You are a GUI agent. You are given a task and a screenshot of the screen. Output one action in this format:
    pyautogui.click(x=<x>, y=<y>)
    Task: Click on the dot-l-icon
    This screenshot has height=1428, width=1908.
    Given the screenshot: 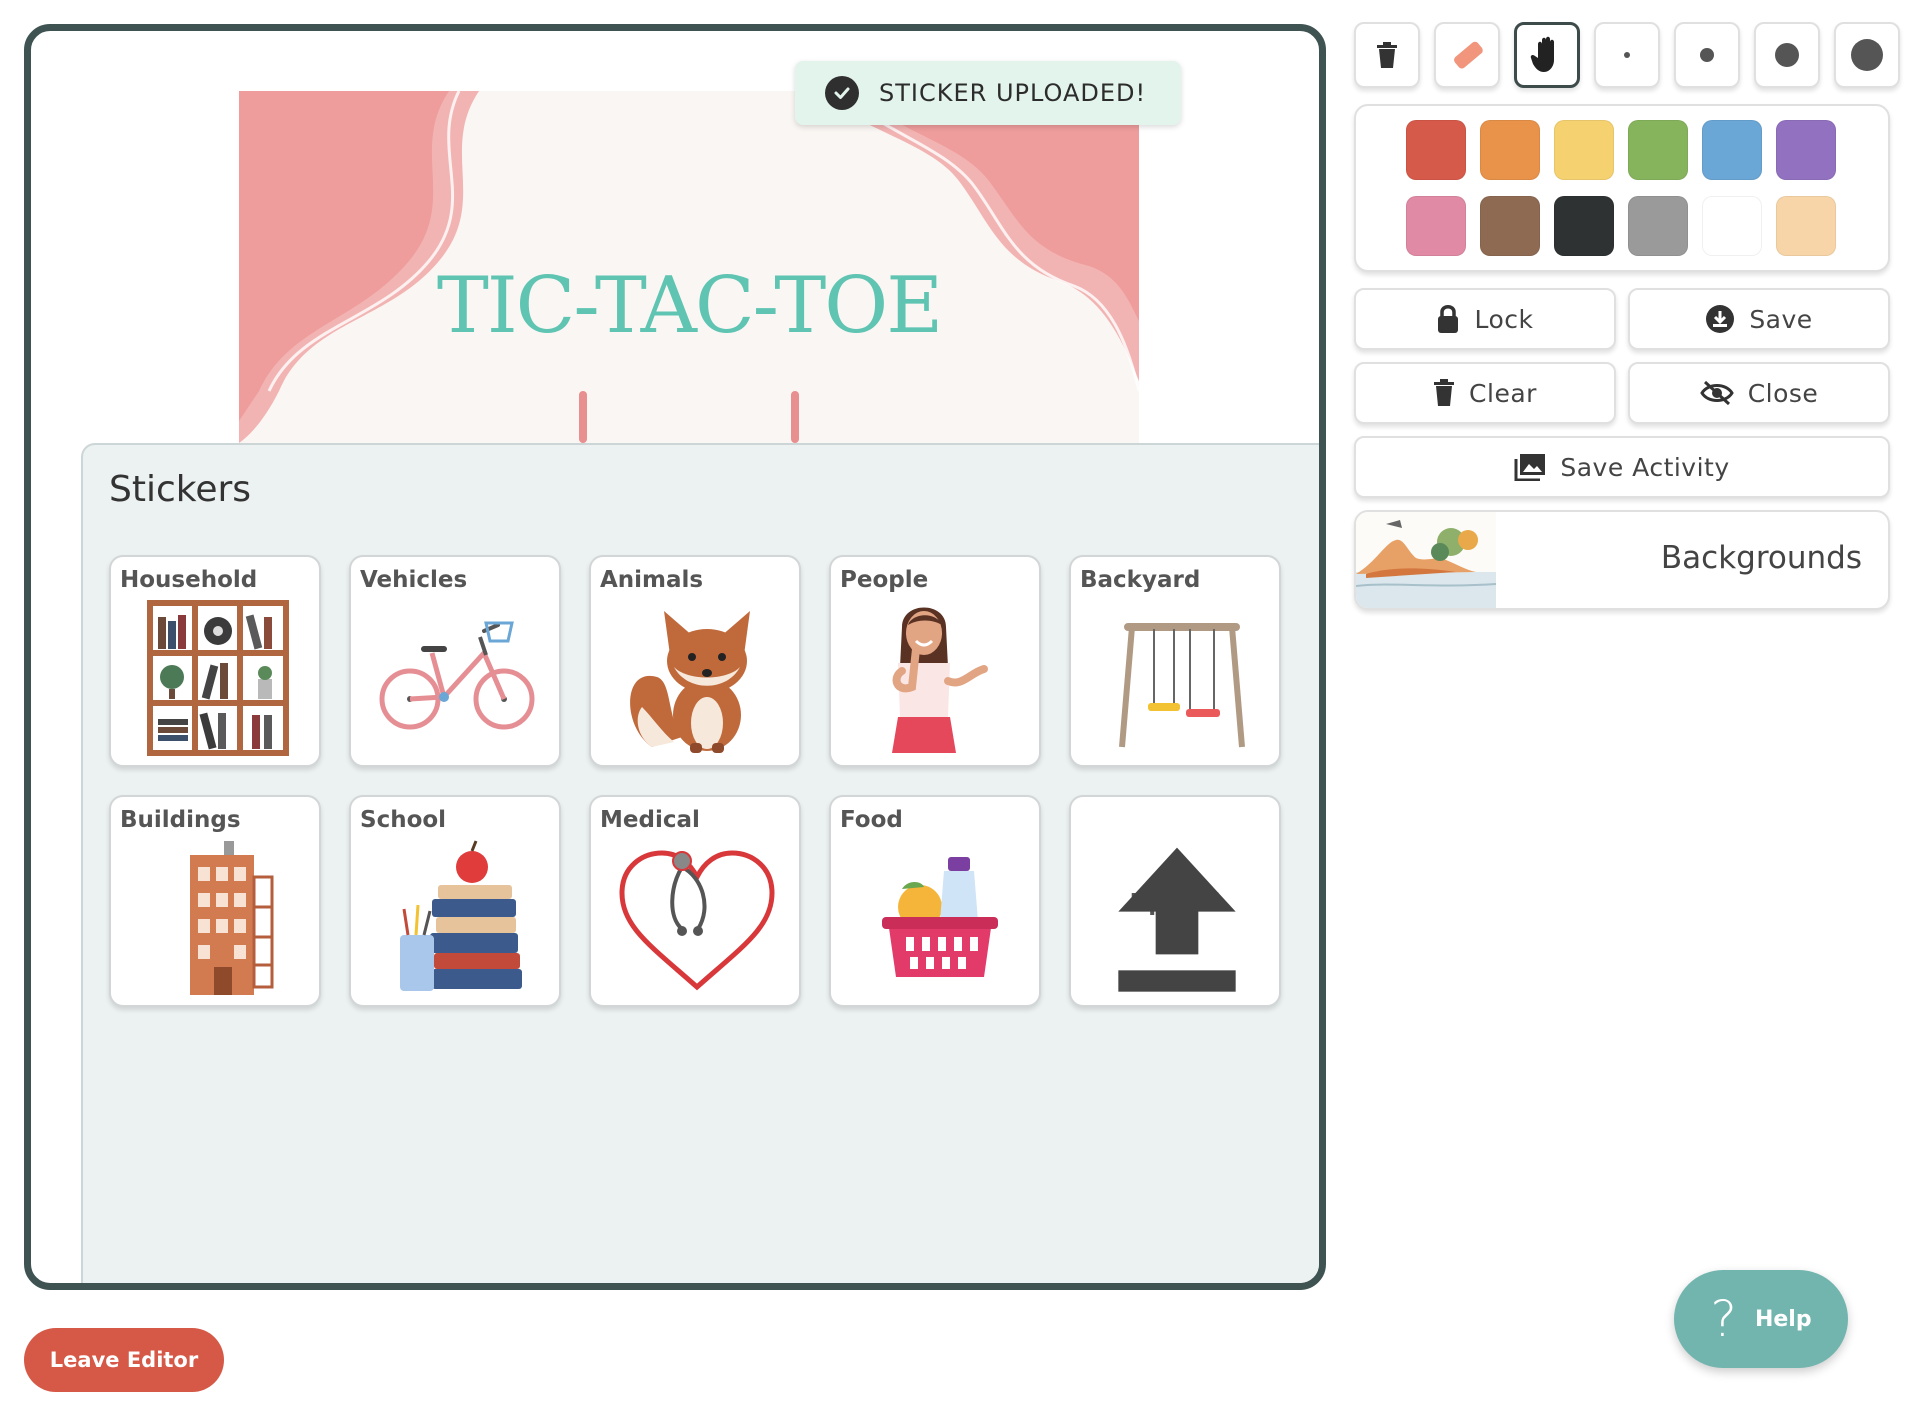 What is the action you would take?
    pyautogui.click(x=1867, y=55)
    